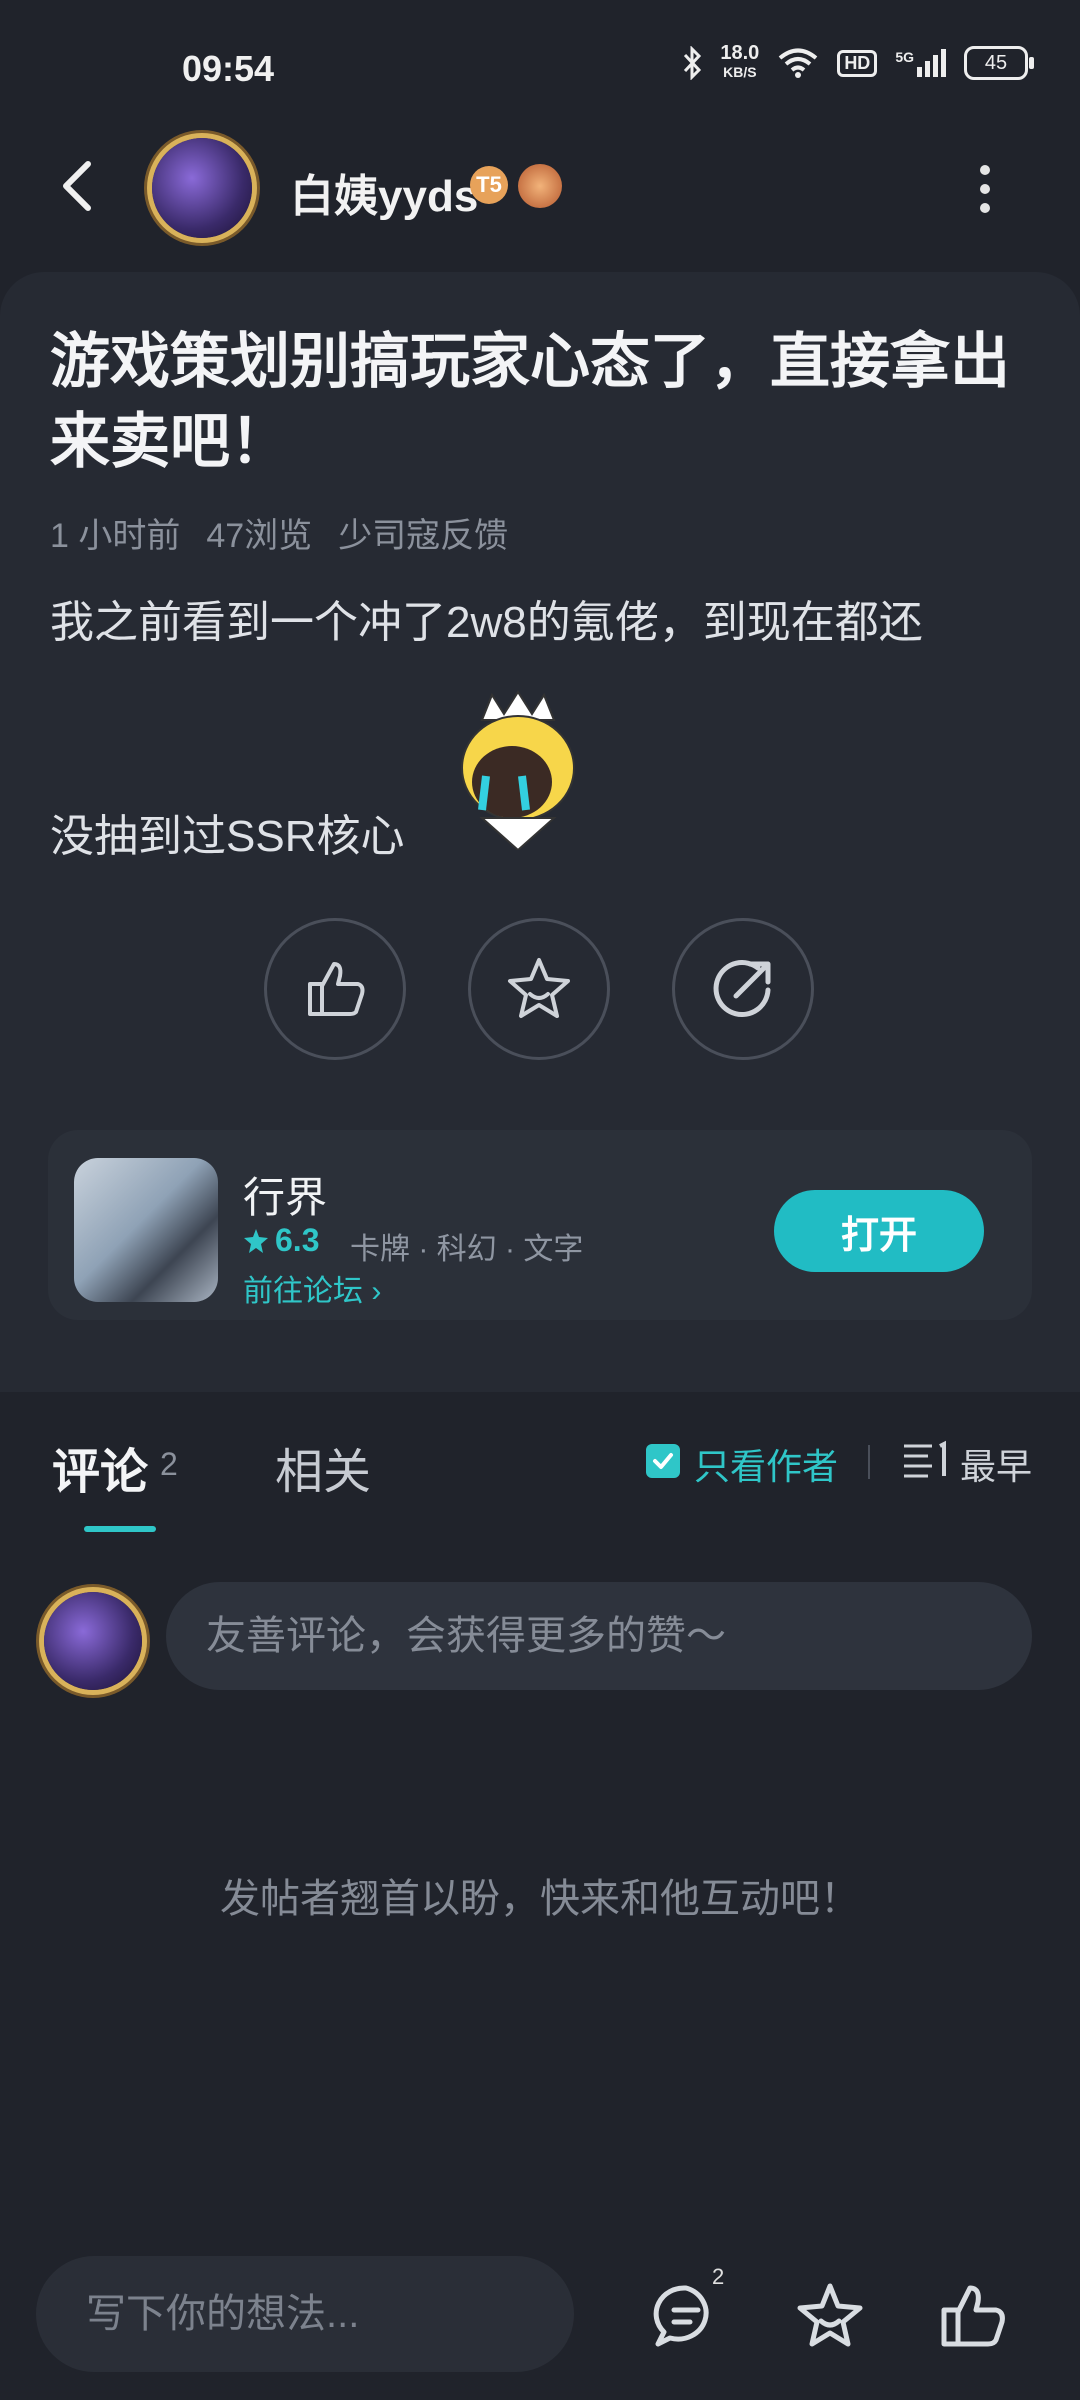  What do you see at coordinates (879, 1231) in the screenshot?
I see `open-game-button: 打开` at bounding box center [879, 1231].